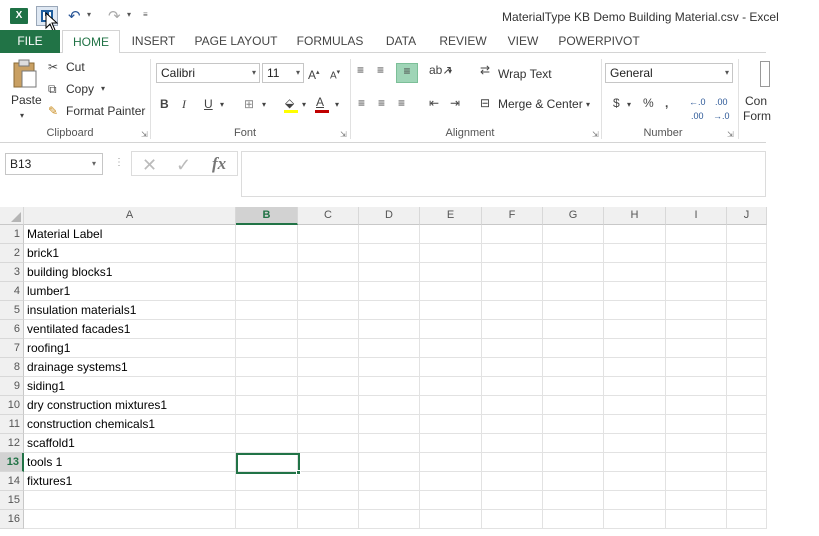 Image resolution: width=819 pixels, height=536 pixels. Describe the element at coordinates (401, 41) in the screenshot. I see `tab-data: DATA` at that location.